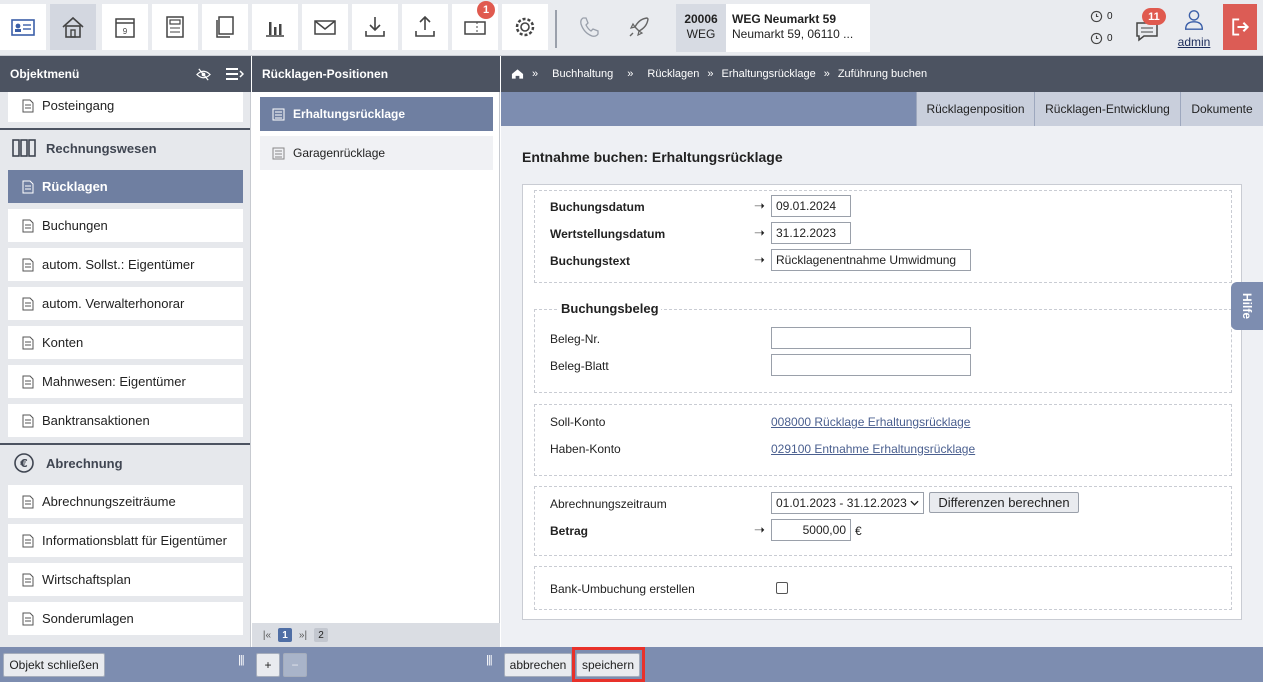 This screenshot has width=1263, height=682. What do you see at coordinates (278, 153) in the screenshot?
I see `ledger-icon` at bounding box center [278, 153].